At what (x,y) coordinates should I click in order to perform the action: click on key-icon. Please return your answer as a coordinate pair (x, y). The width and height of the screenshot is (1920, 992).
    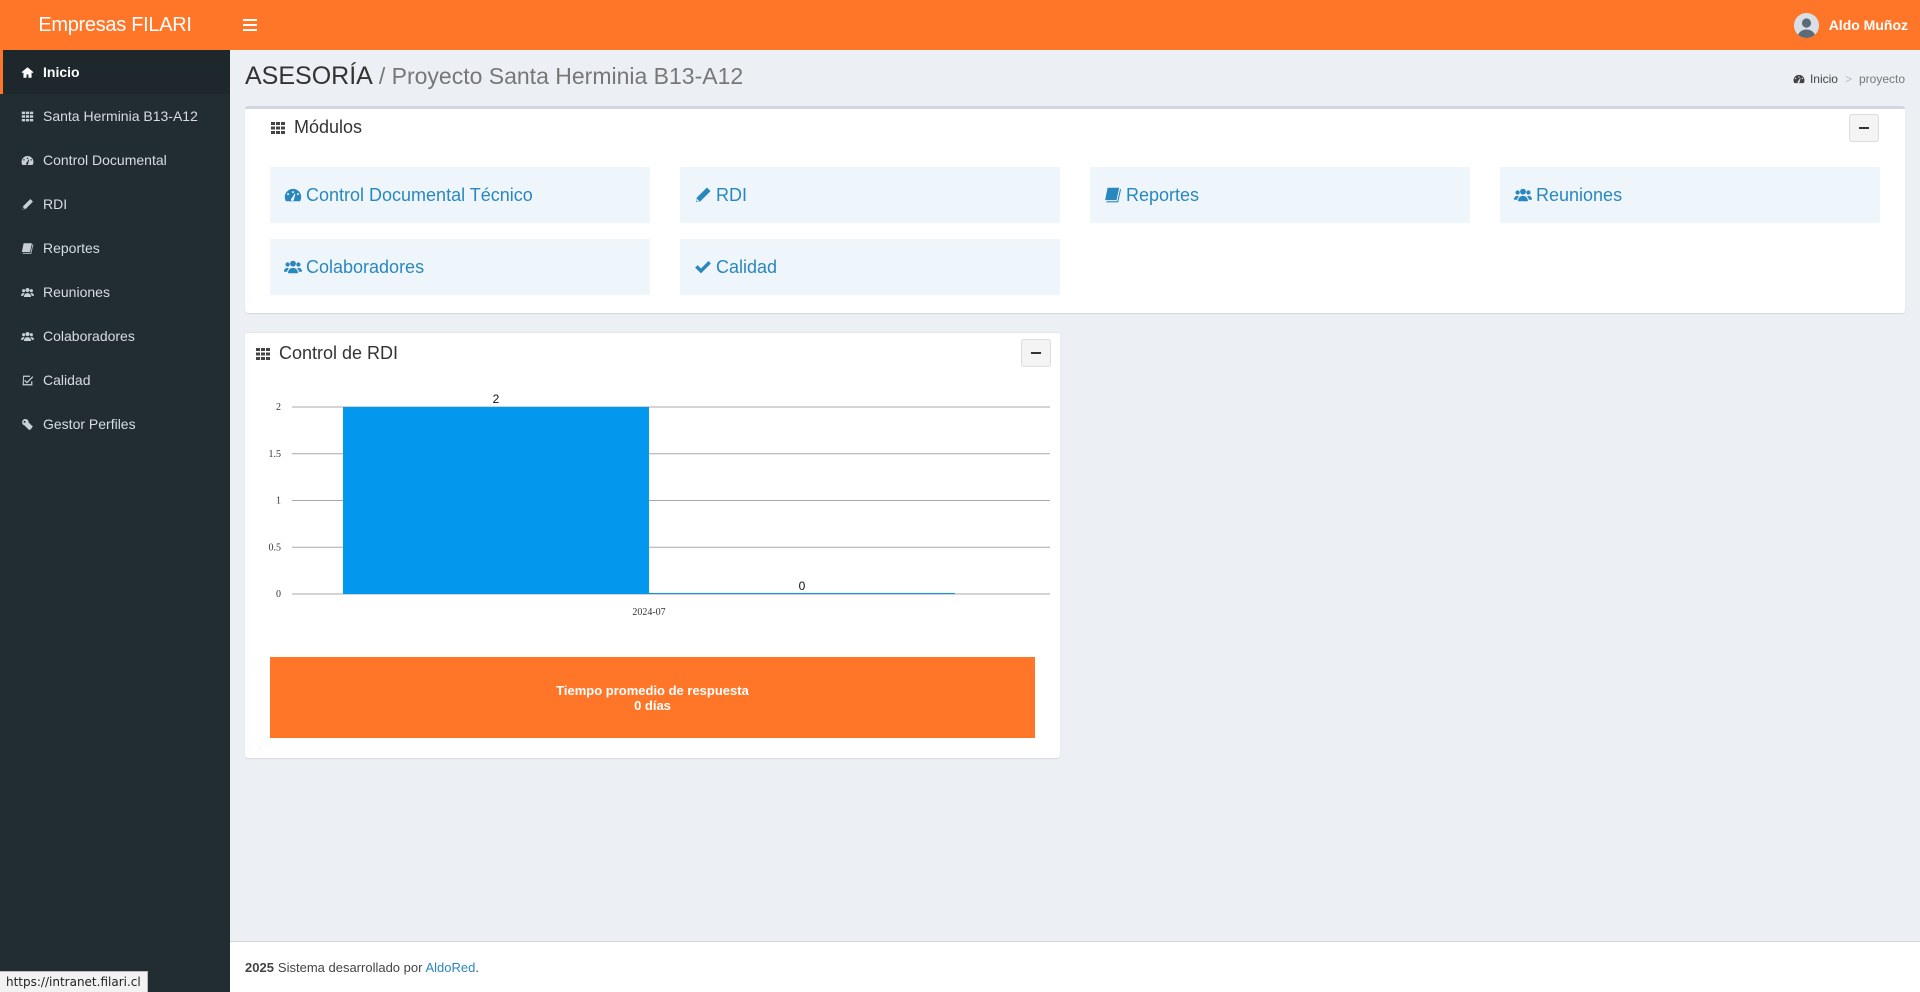
    Looking at the image, I should click on (32, 424).